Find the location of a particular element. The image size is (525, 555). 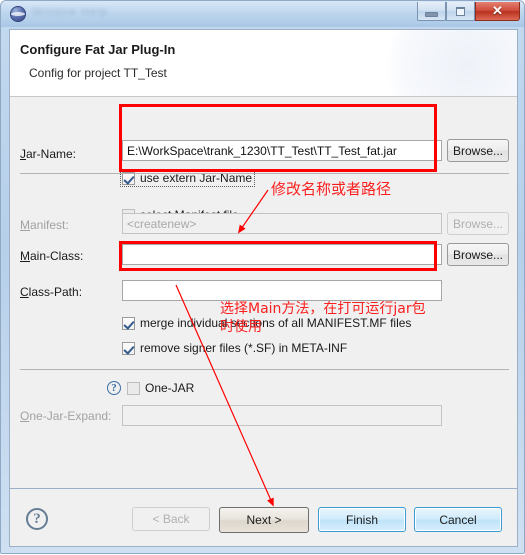

one-jar-help-icon: ? is located at coordinates (114, 388).